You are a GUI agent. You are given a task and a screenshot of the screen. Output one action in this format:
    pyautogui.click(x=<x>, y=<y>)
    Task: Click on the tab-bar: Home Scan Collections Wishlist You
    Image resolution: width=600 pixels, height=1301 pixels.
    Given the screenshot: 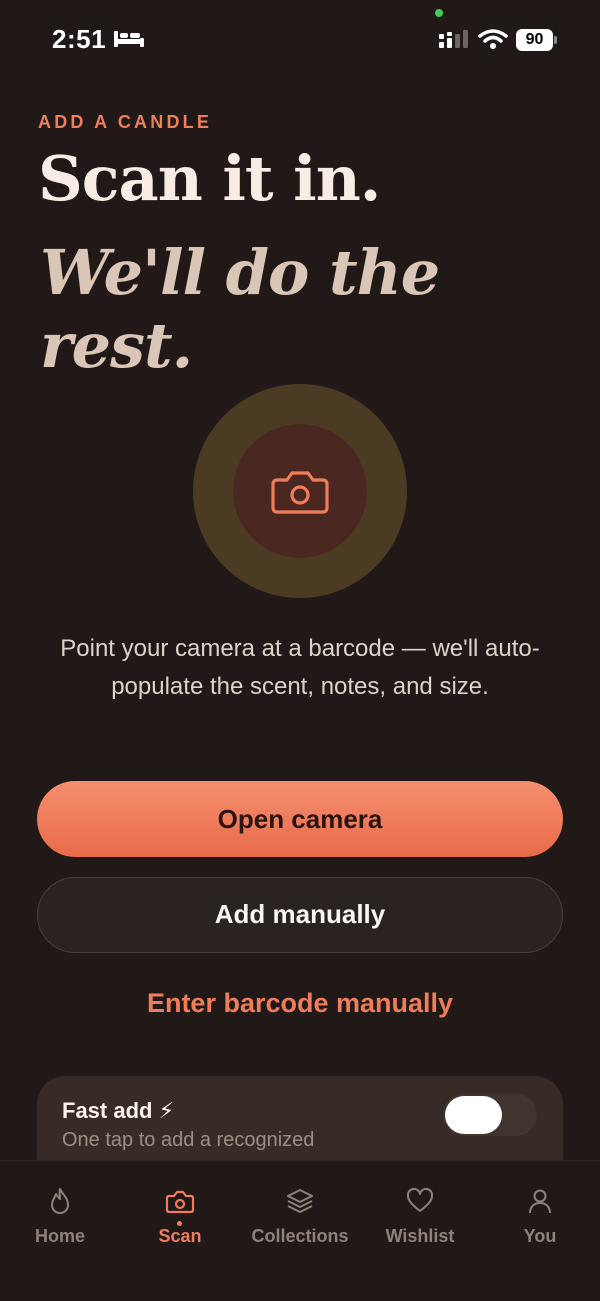 What is the action you would take?
    pyautogui.click(x=300, y=1230)
    